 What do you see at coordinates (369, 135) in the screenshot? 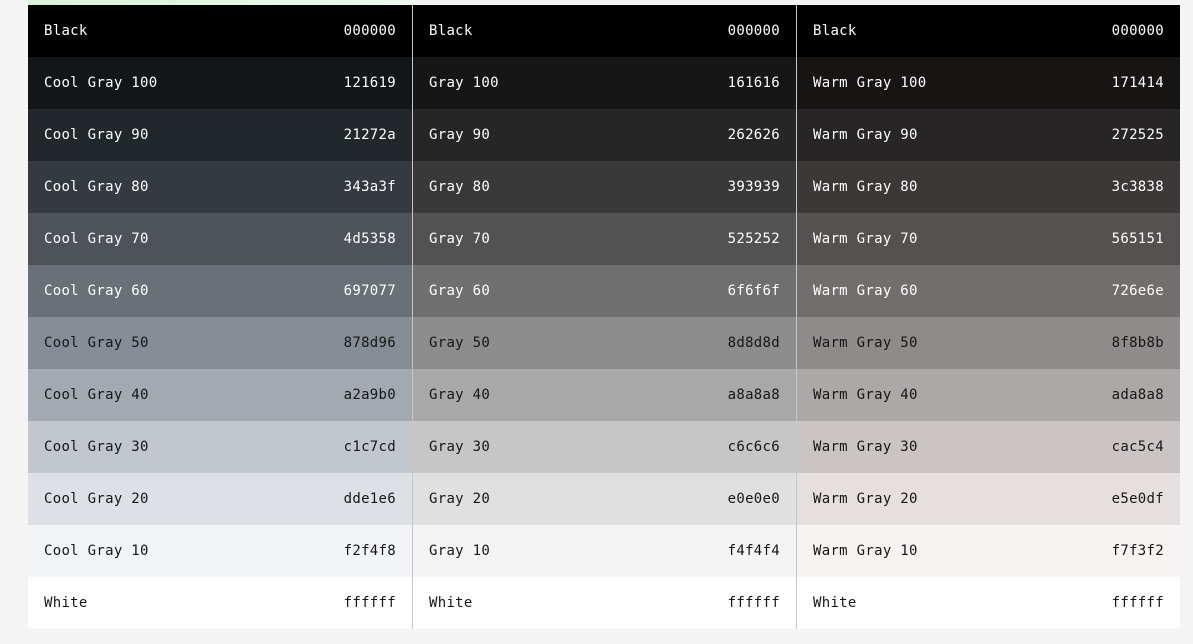
I see `swatch-hex-value: 21272a` at bounding box center [369, 135].